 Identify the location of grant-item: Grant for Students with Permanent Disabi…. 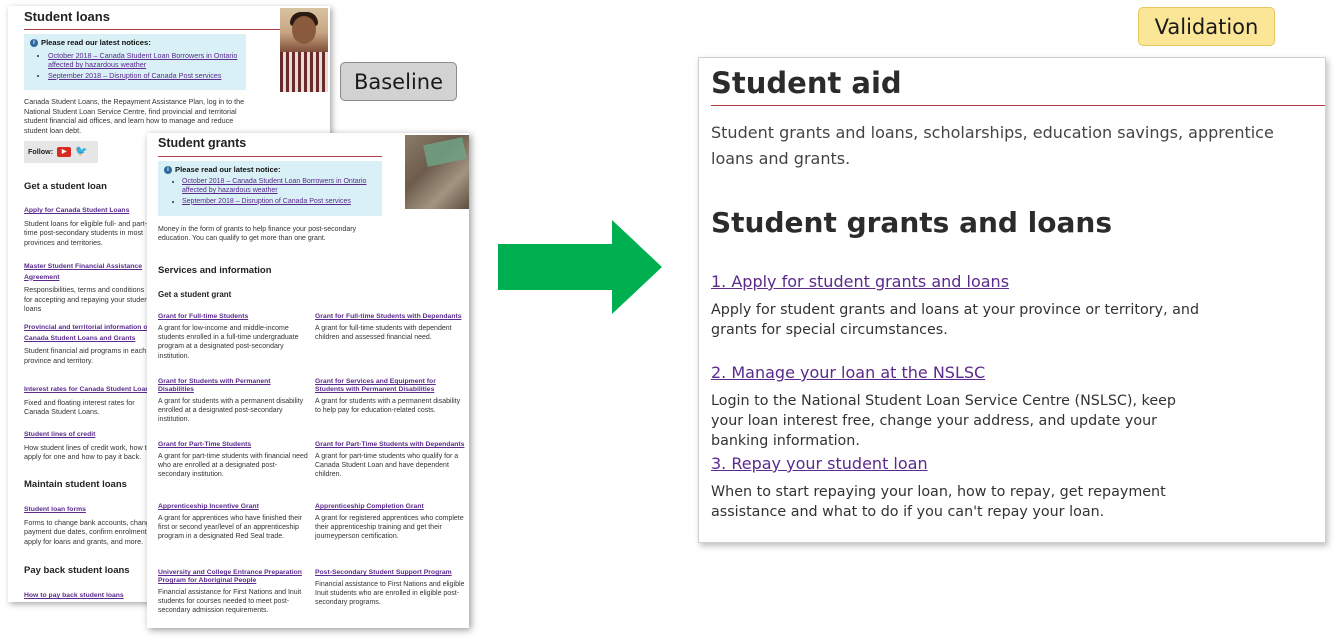
(233, 401).